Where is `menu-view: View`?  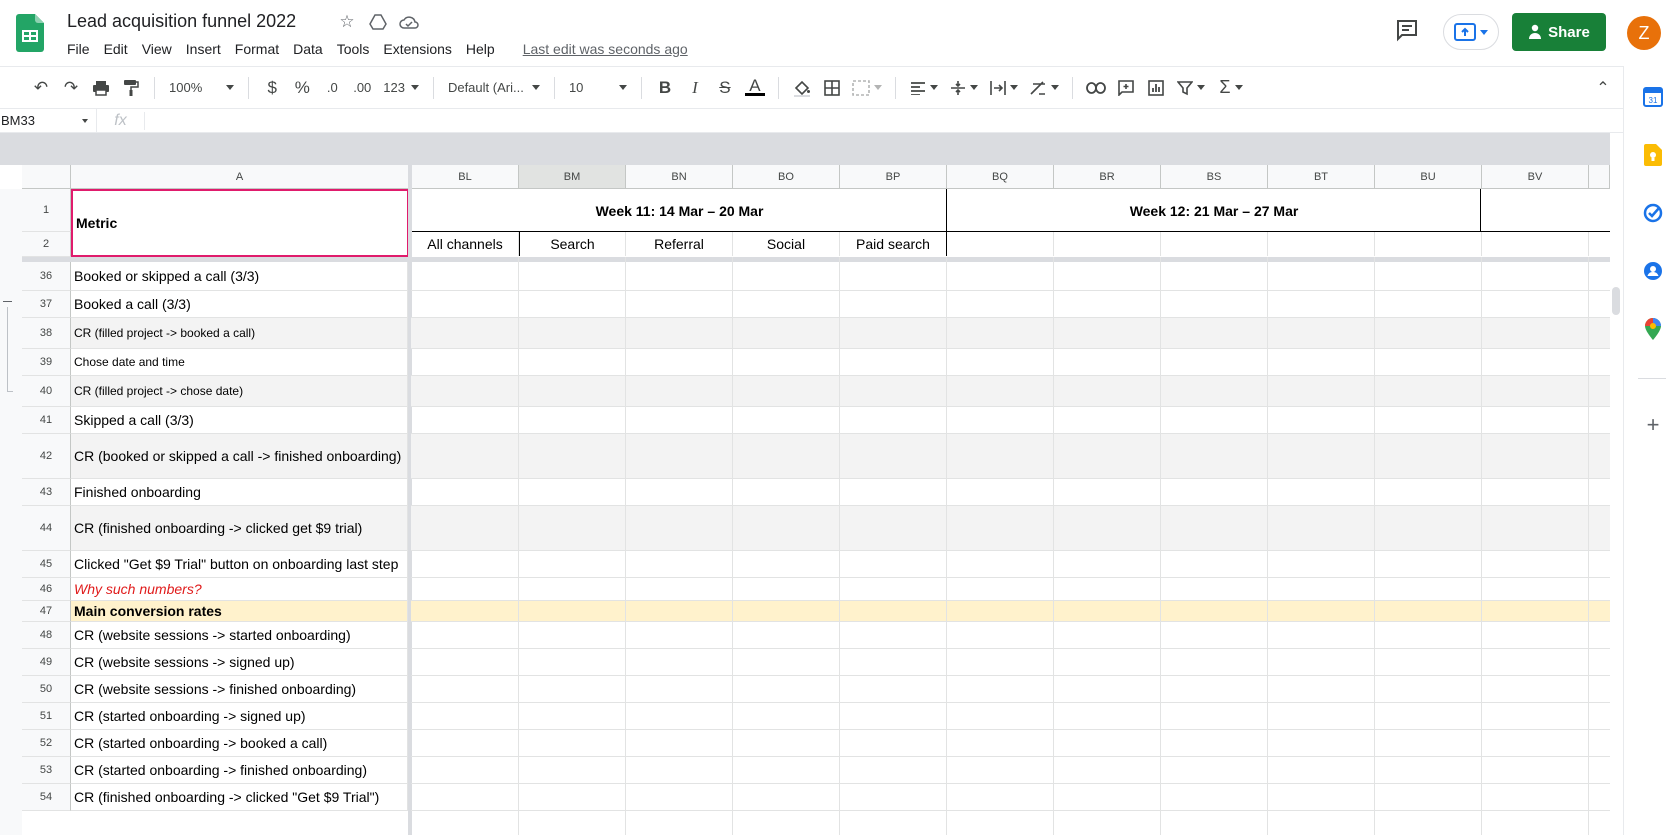 menu-view: View is located at coordinates (161, 49).